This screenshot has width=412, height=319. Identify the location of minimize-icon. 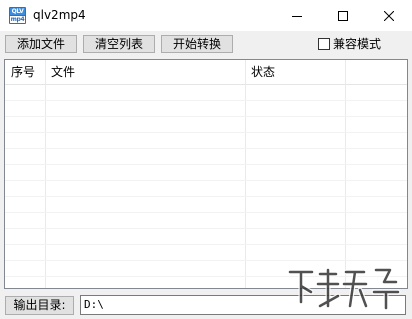
(297, 16).